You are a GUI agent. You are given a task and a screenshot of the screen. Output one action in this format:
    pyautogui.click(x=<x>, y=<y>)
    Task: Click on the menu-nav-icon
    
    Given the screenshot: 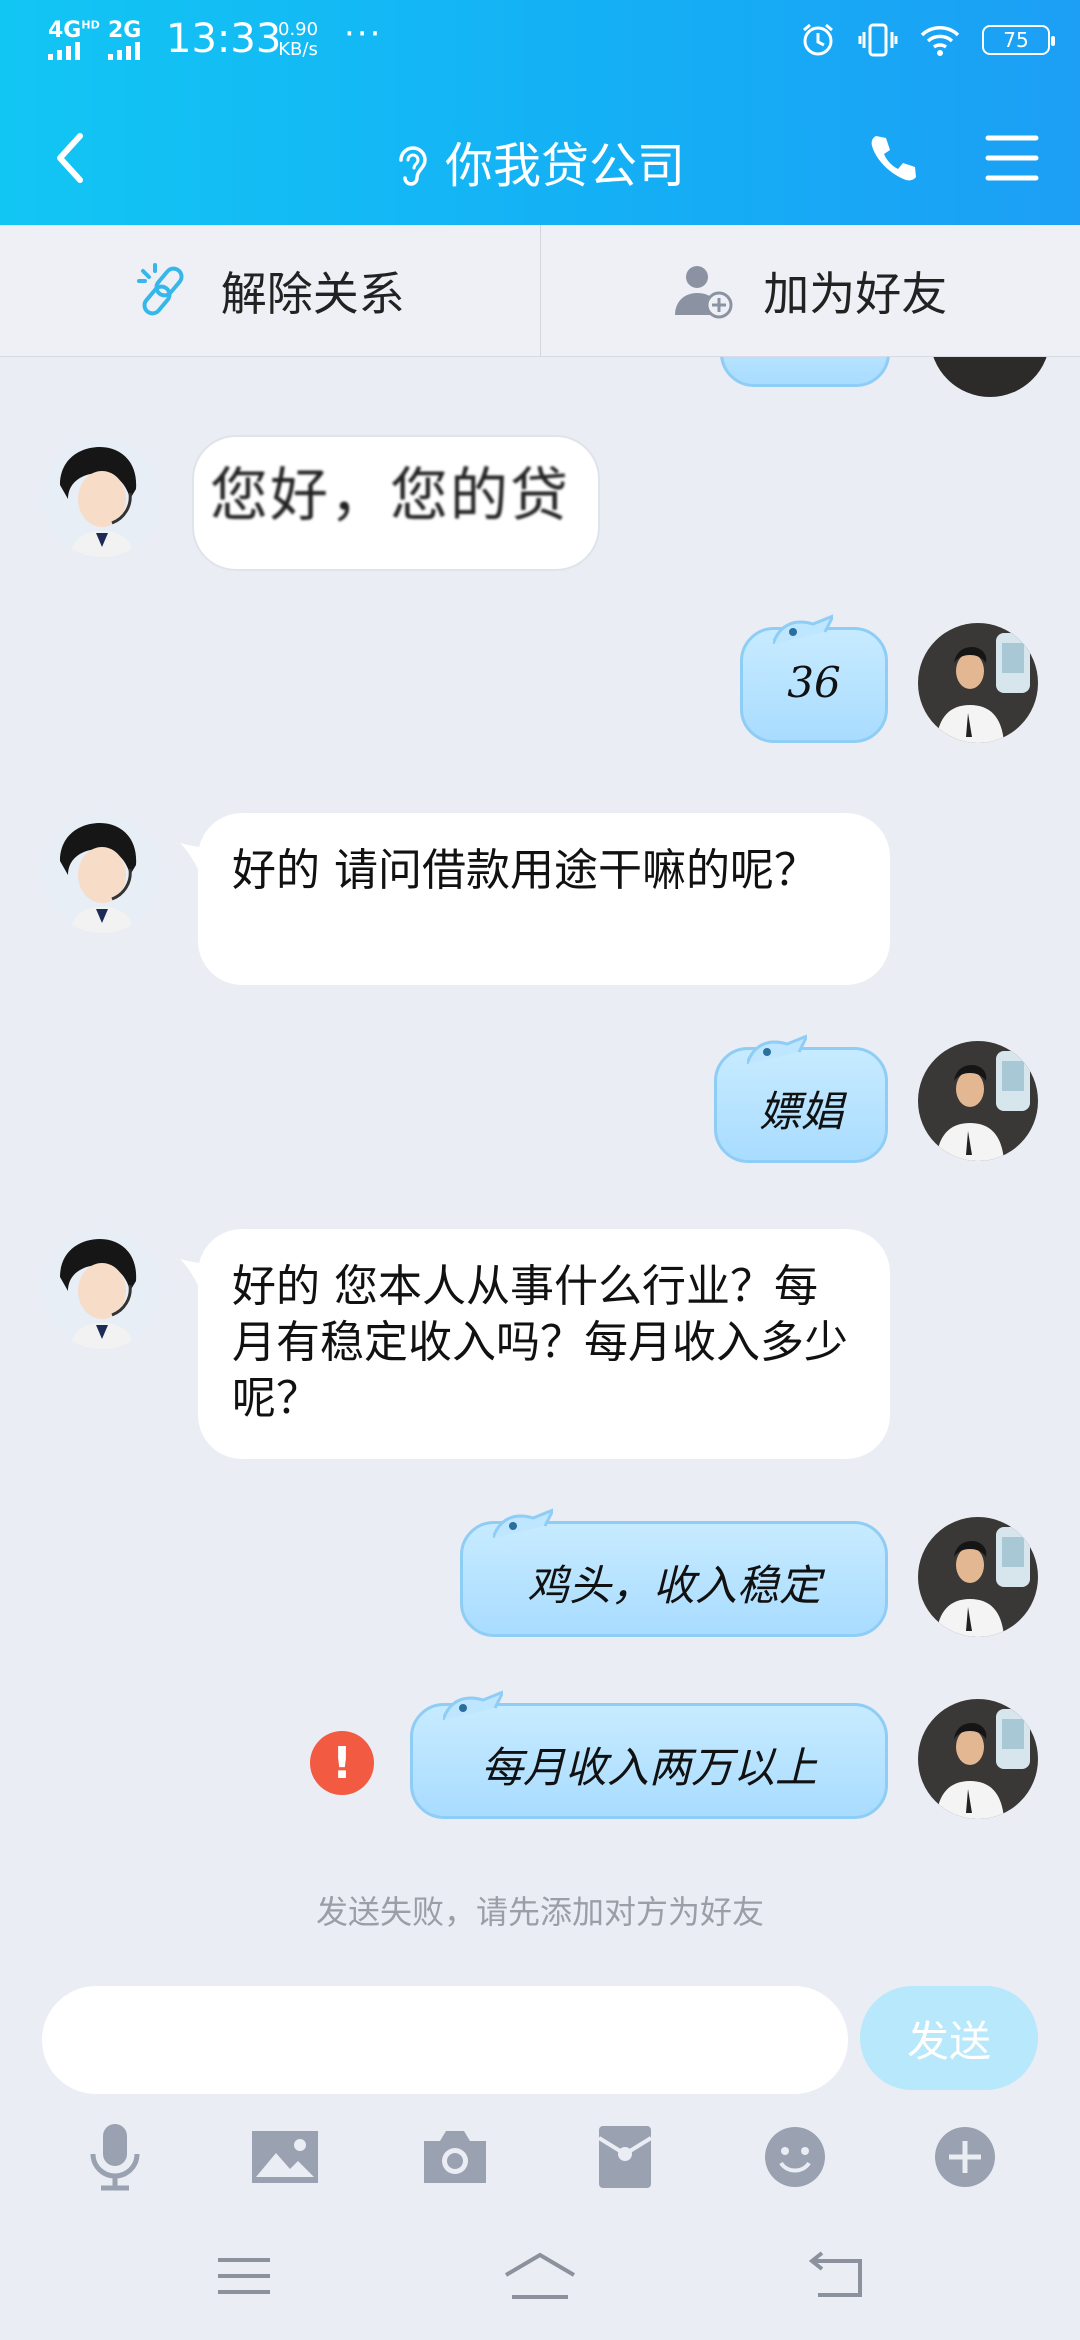 What is the action you would take?
    pyautogui.click(x=244, y=2276)
    